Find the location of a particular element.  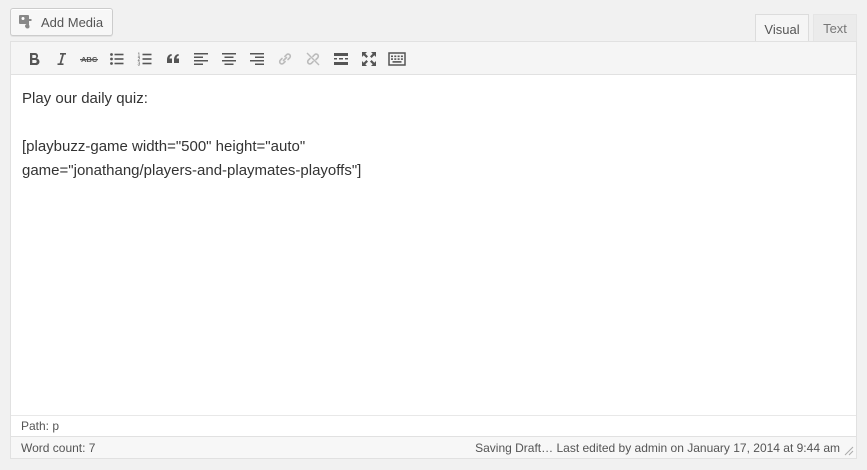

bulleted-list-button is located at coordinates (117, 59).